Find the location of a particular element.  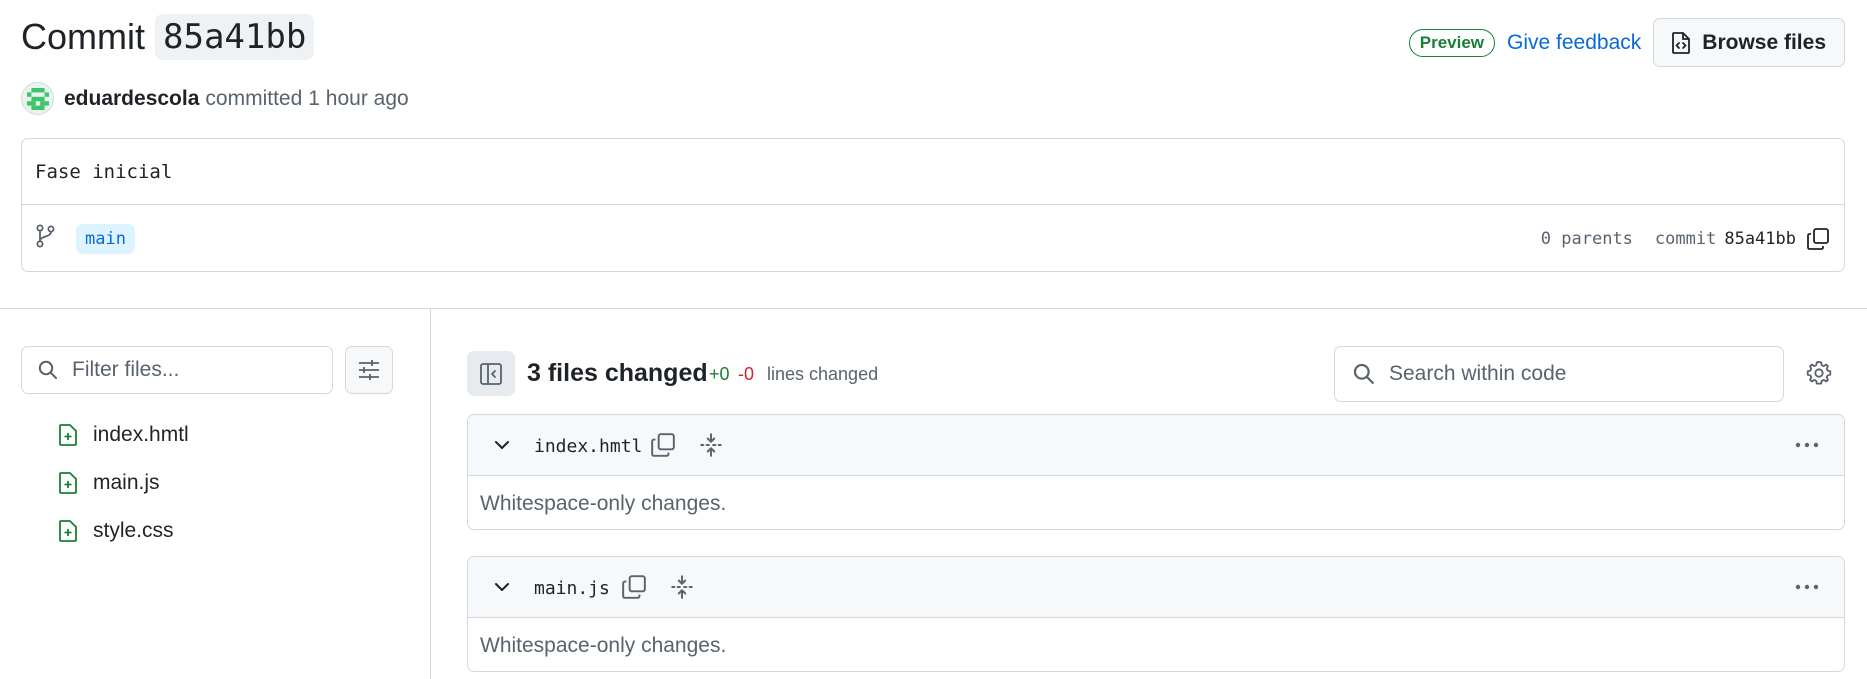

commit-label: commit is located at coordinates (1685, 239).